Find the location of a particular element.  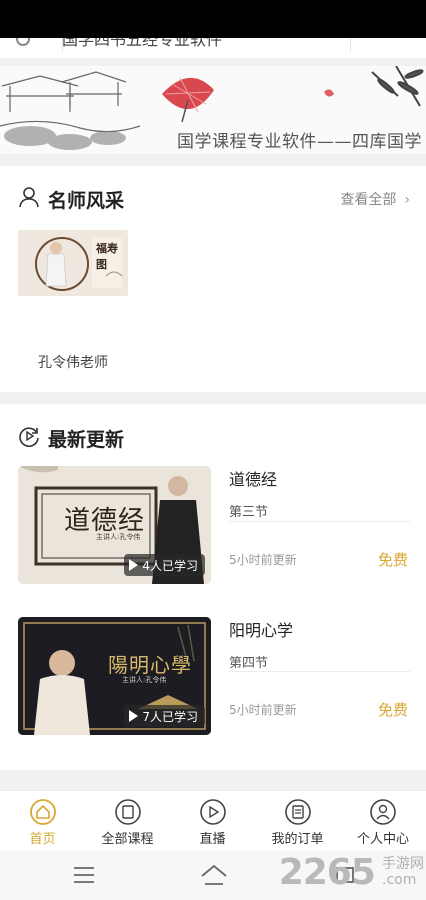

live-play-icon is located at coordinates (213, 814).